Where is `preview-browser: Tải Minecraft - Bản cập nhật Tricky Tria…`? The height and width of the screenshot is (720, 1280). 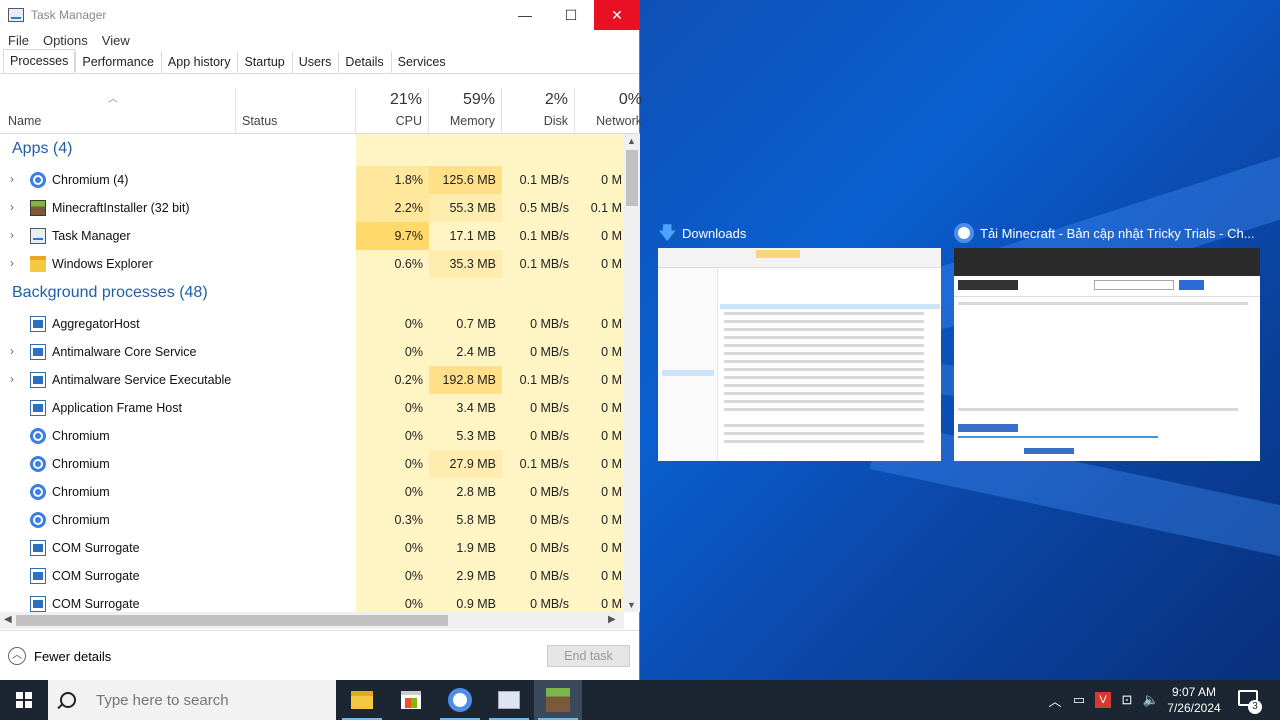
preview-browser: Tải Minecraft - Bản cập nhật Tricky Tria… is located at coordinates (1109, 341).